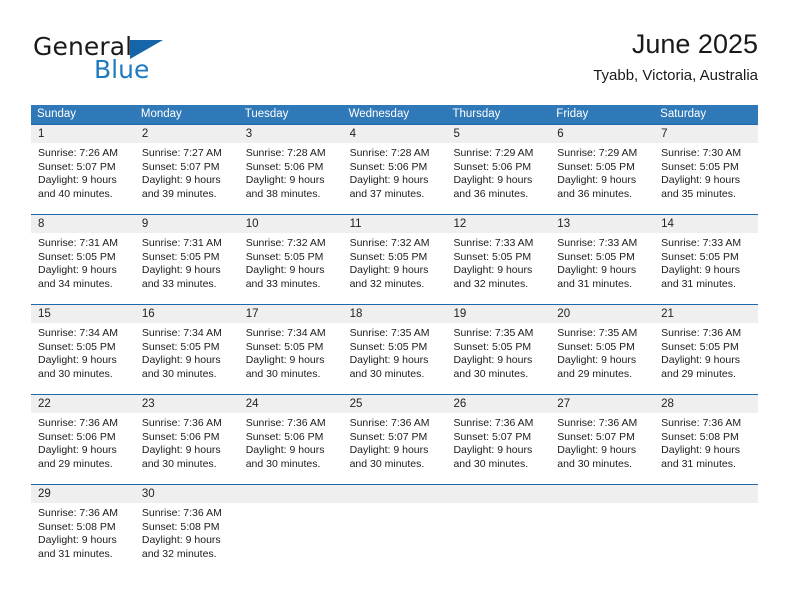 This screenshot has height=612, width=792. I want to click on day-number-band: 20, so click(602, 314).